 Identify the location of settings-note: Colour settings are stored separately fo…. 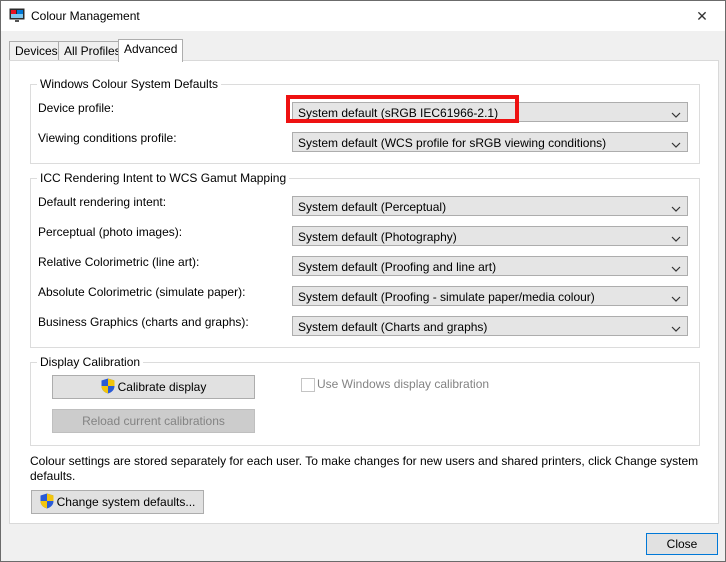
(364, 468).